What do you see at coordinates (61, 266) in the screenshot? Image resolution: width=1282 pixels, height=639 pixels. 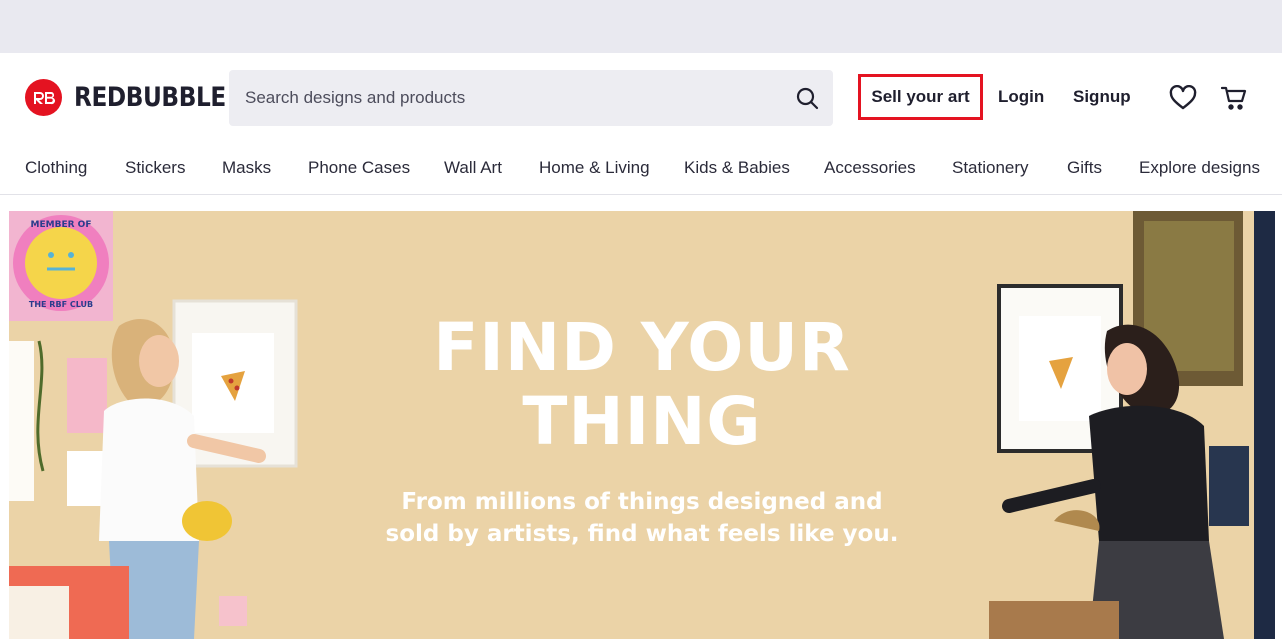 I see `rbf-club-sticker: MEMBER OF THE RBF CLUB` at bounding box center [61, 266].